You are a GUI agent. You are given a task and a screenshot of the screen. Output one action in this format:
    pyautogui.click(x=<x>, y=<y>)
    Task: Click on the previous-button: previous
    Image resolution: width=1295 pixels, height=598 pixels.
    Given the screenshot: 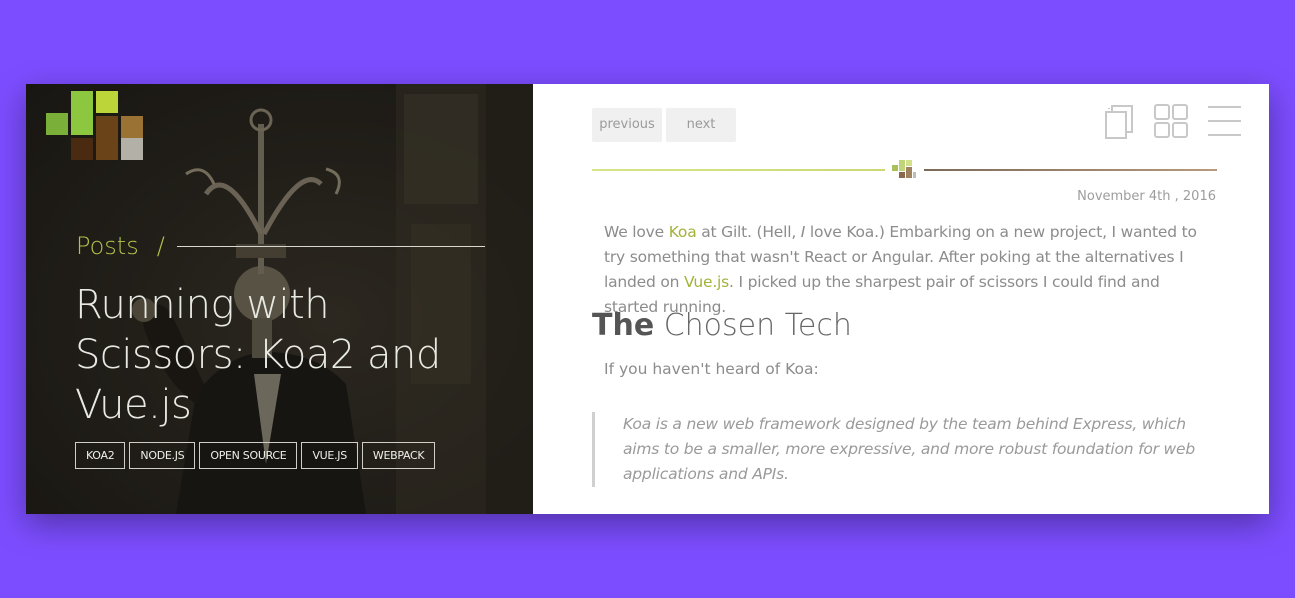 What is the action you would take?
    pyautogui.click(x=627, y=125)
    